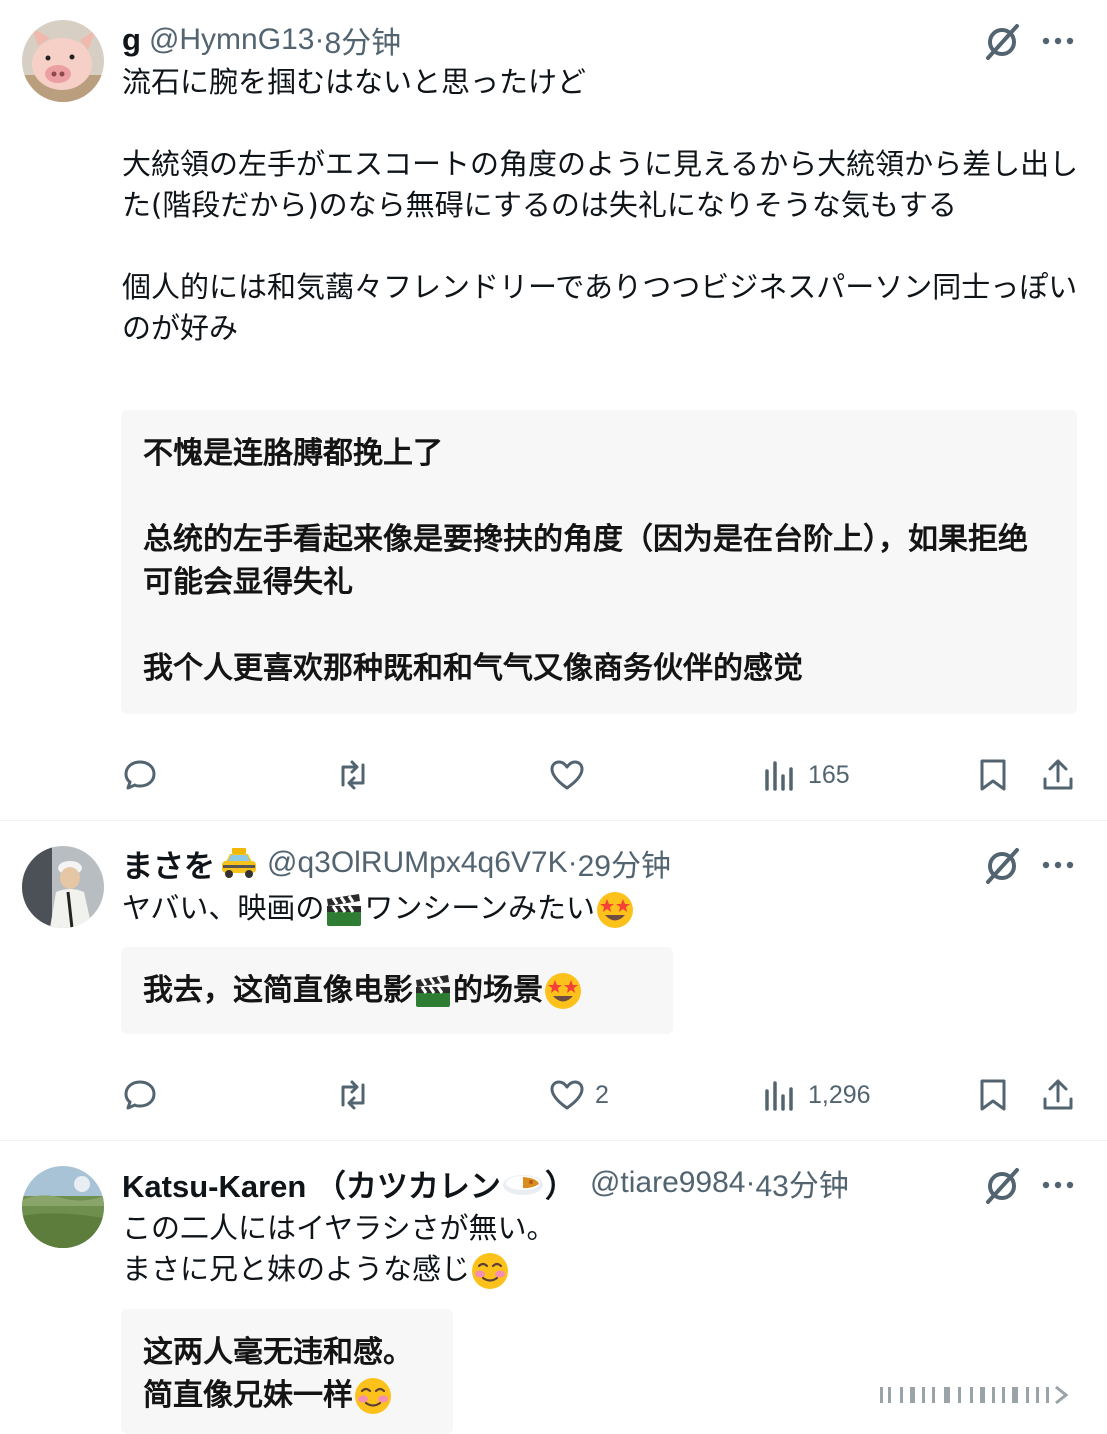  I want to click on person-avatar-icon, so click(63, 887).